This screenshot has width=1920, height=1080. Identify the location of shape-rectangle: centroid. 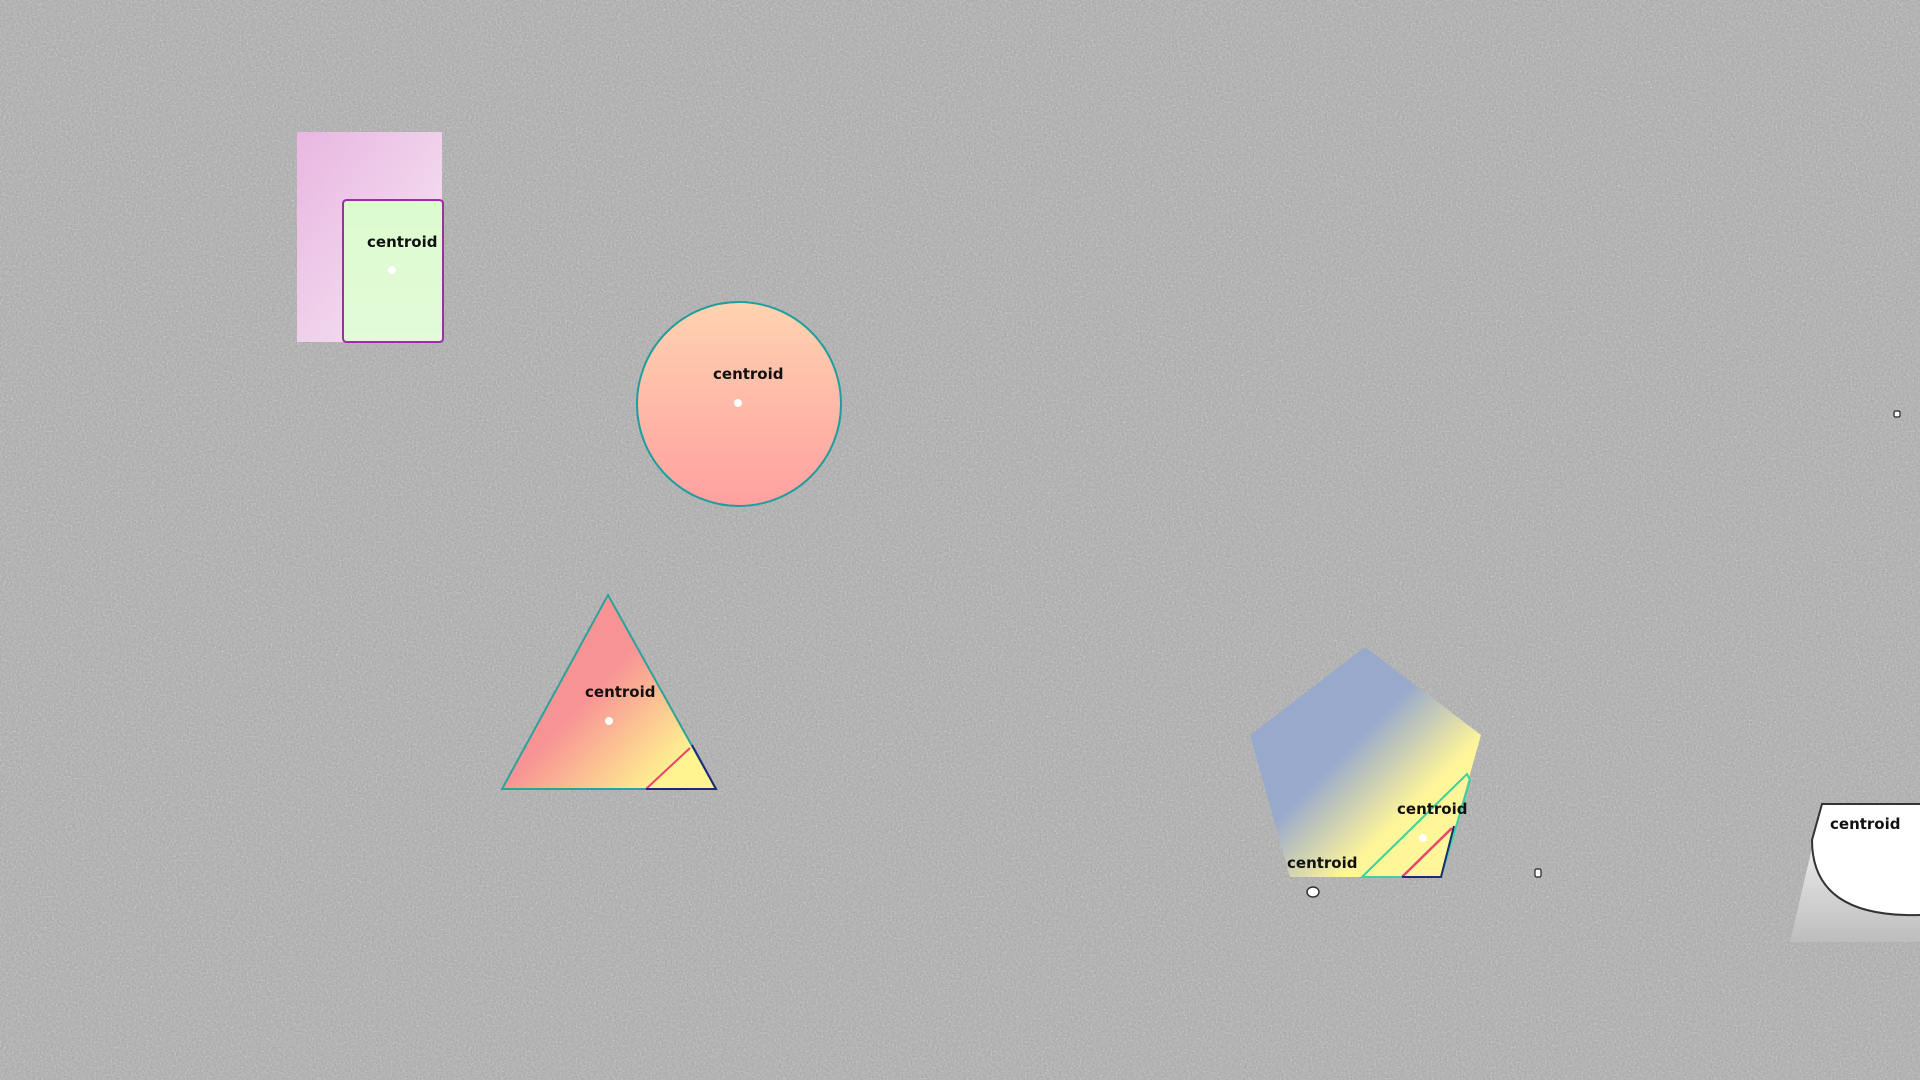
(370, 237).